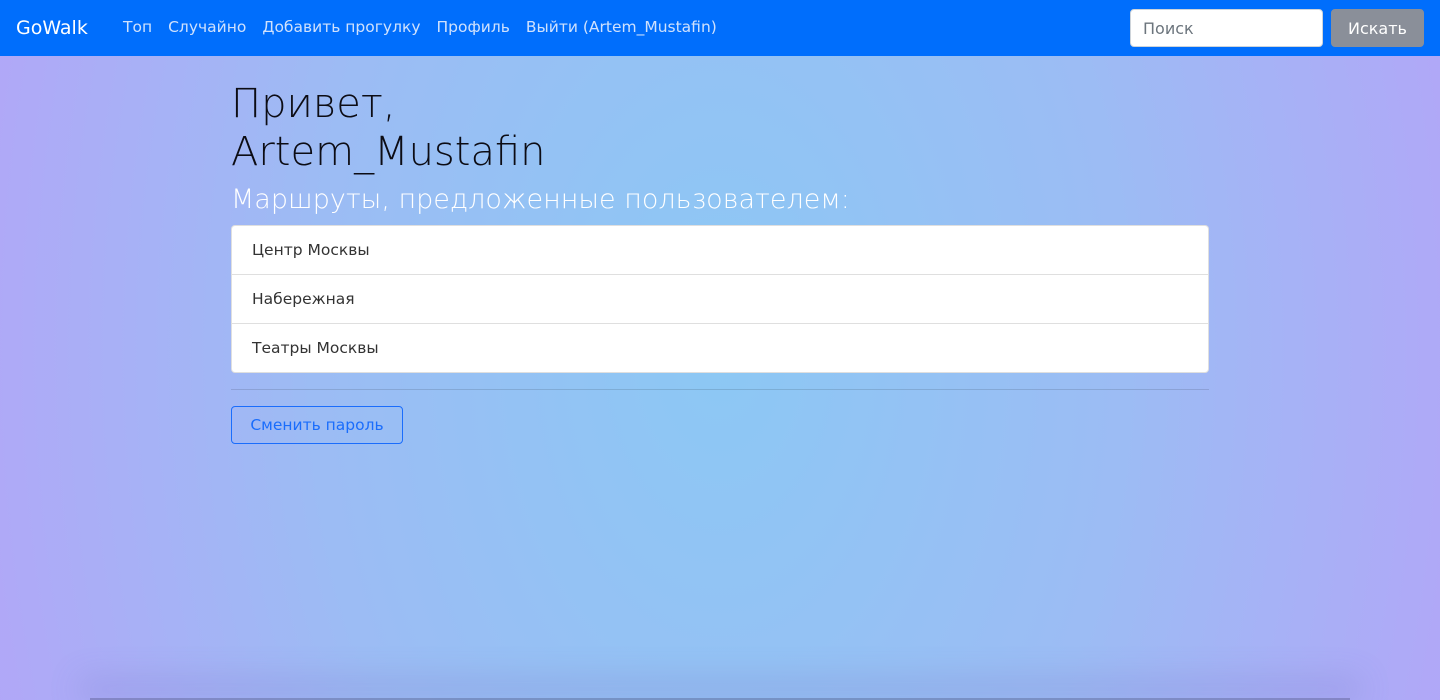  What do you see at coordinates (1377, 28) in the screenshot?
I see `search-button: Искать` at bounding box center [1377, 28].